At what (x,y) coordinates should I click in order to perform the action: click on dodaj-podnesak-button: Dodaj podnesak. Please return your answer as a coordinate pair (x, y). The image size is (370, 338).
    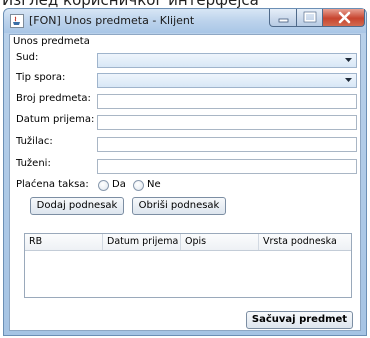
    Looking at the image, I should click on (77, 206).